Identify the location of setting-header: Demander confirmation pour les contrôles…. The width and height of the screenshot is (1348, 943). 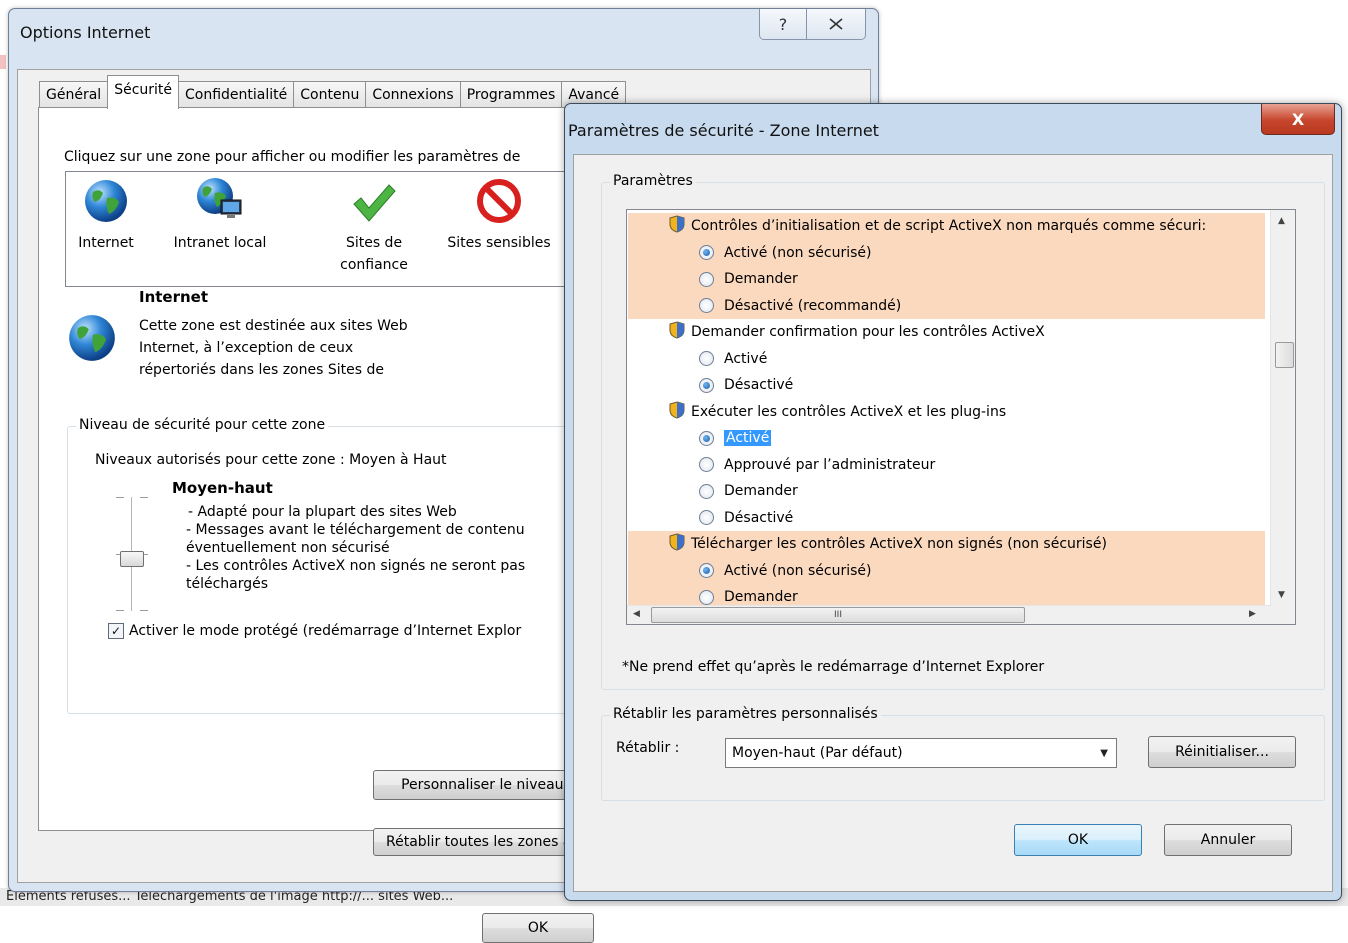
(946, 332).